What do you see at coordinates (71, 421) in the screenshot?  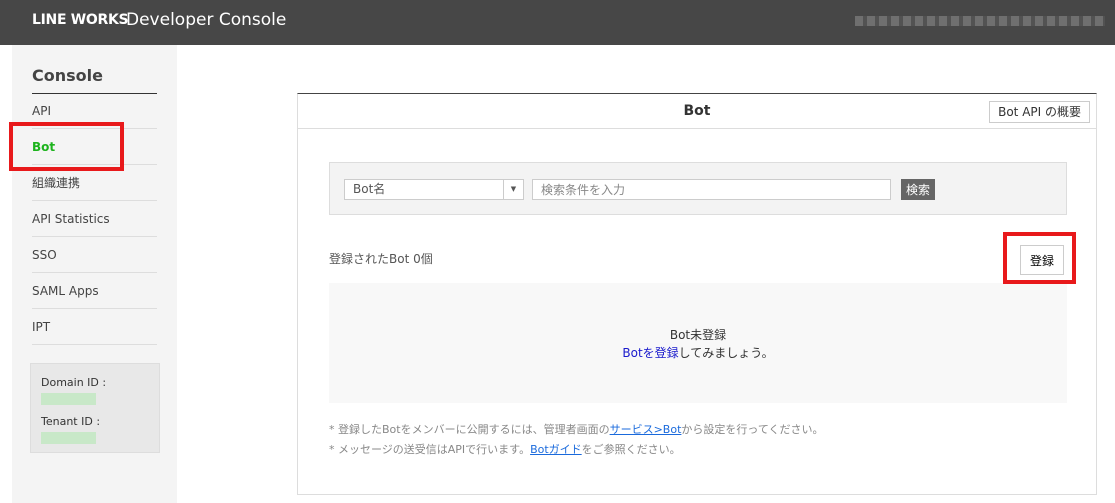 I see `tenant-id-label: Tenant ID :` at bounding box center [71, 421].